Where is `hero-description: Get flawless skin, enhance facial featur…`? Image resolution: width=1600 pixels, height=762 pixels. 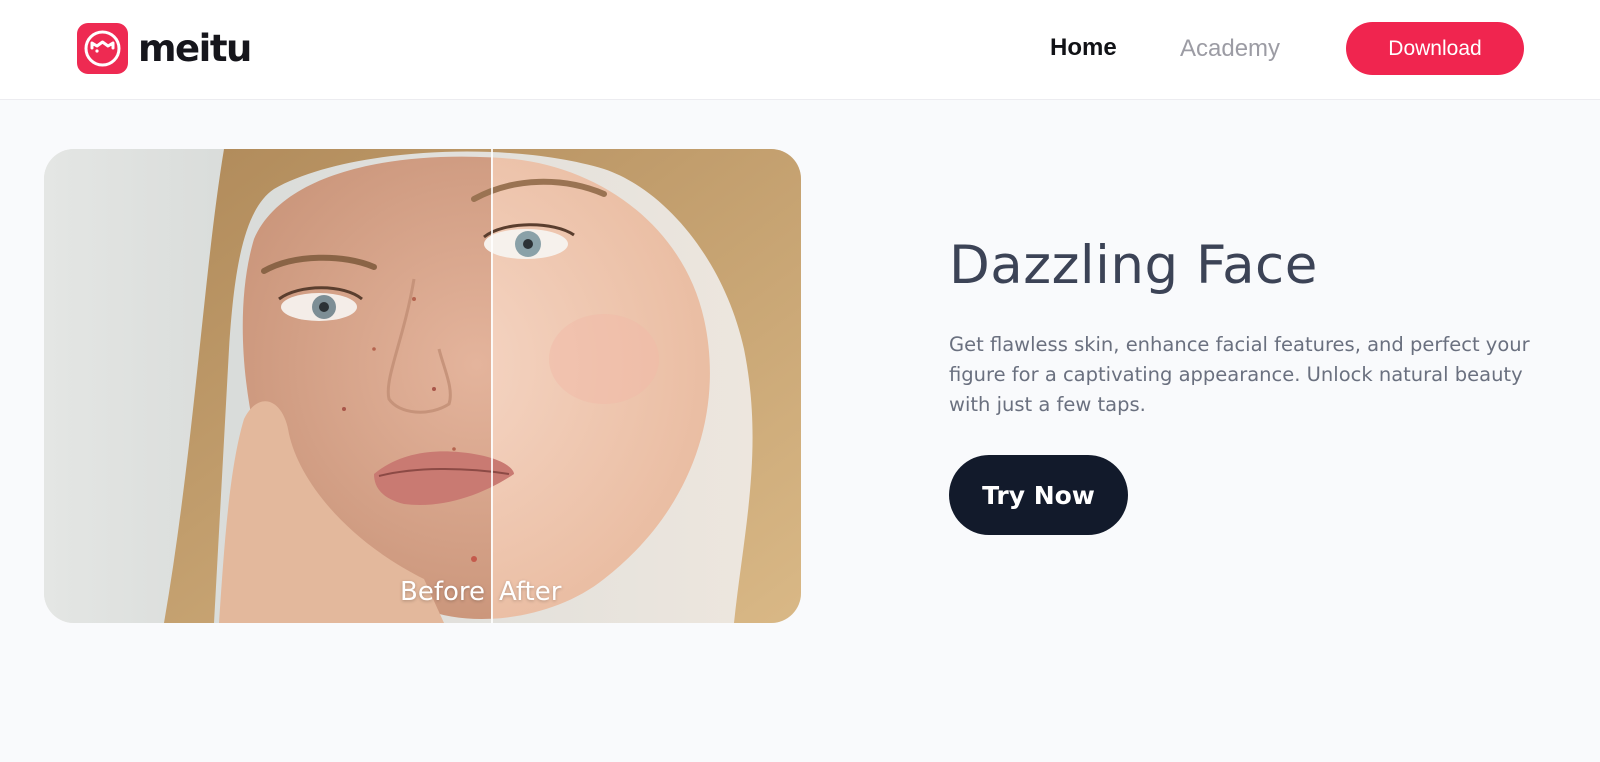 hero-description: Get flawless skin, enhance facial featur… is located at coordinates (1239, 374).